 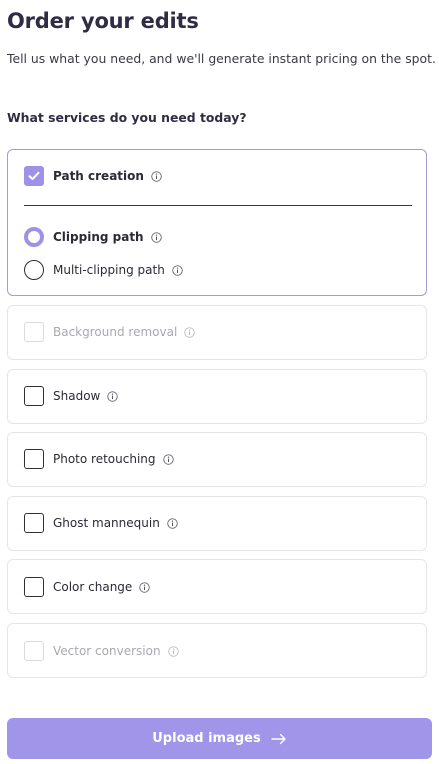 I want to click on multi-clipping-path-label: Multi-clipping path, so click(x=109, y=270).